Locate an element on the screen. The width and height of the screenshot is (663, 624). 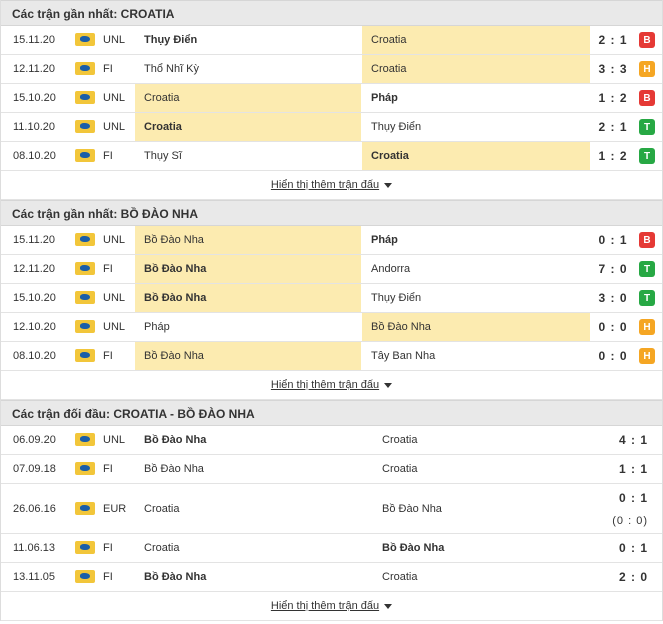
match-score: 0 is located at coordinates (613, 327).